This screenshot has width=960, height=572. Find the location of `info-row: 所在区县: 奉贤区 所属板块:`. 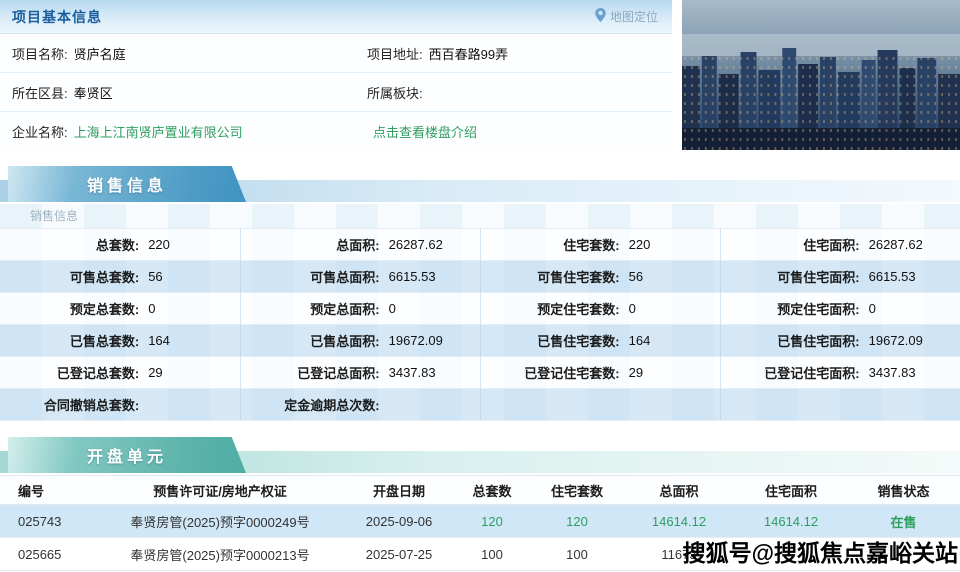

info-row: 所在区县: 奉贤区 所属板块: is located at coordinates (336, 92).